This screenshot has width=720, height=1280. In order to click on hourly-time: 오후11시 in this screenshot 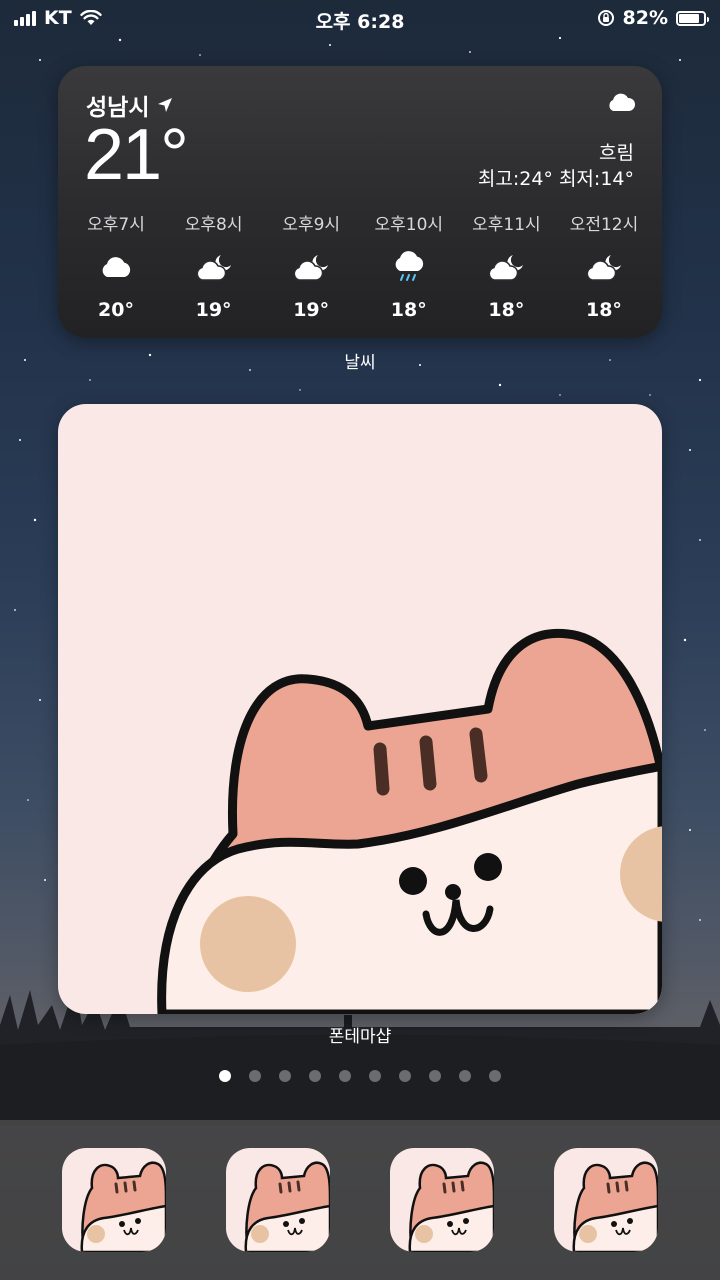, I will do `click(506, 225)`.